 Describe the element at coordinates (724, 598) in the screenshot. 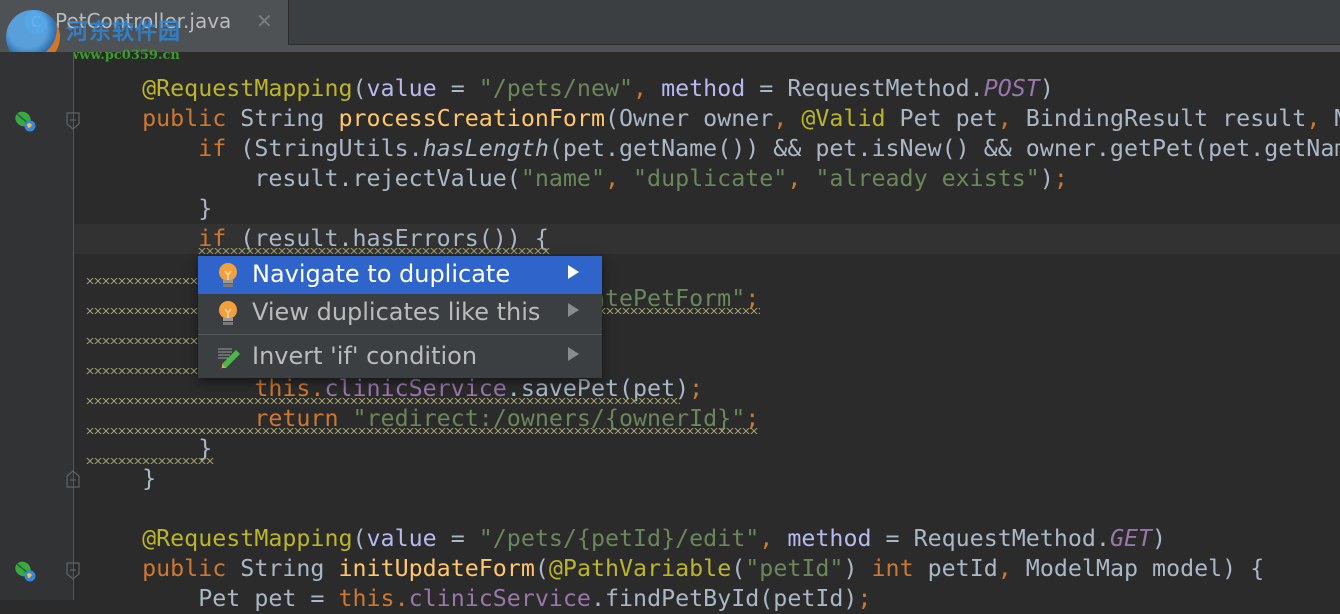

I see `code-text: .findPetById(petId)` at that location.